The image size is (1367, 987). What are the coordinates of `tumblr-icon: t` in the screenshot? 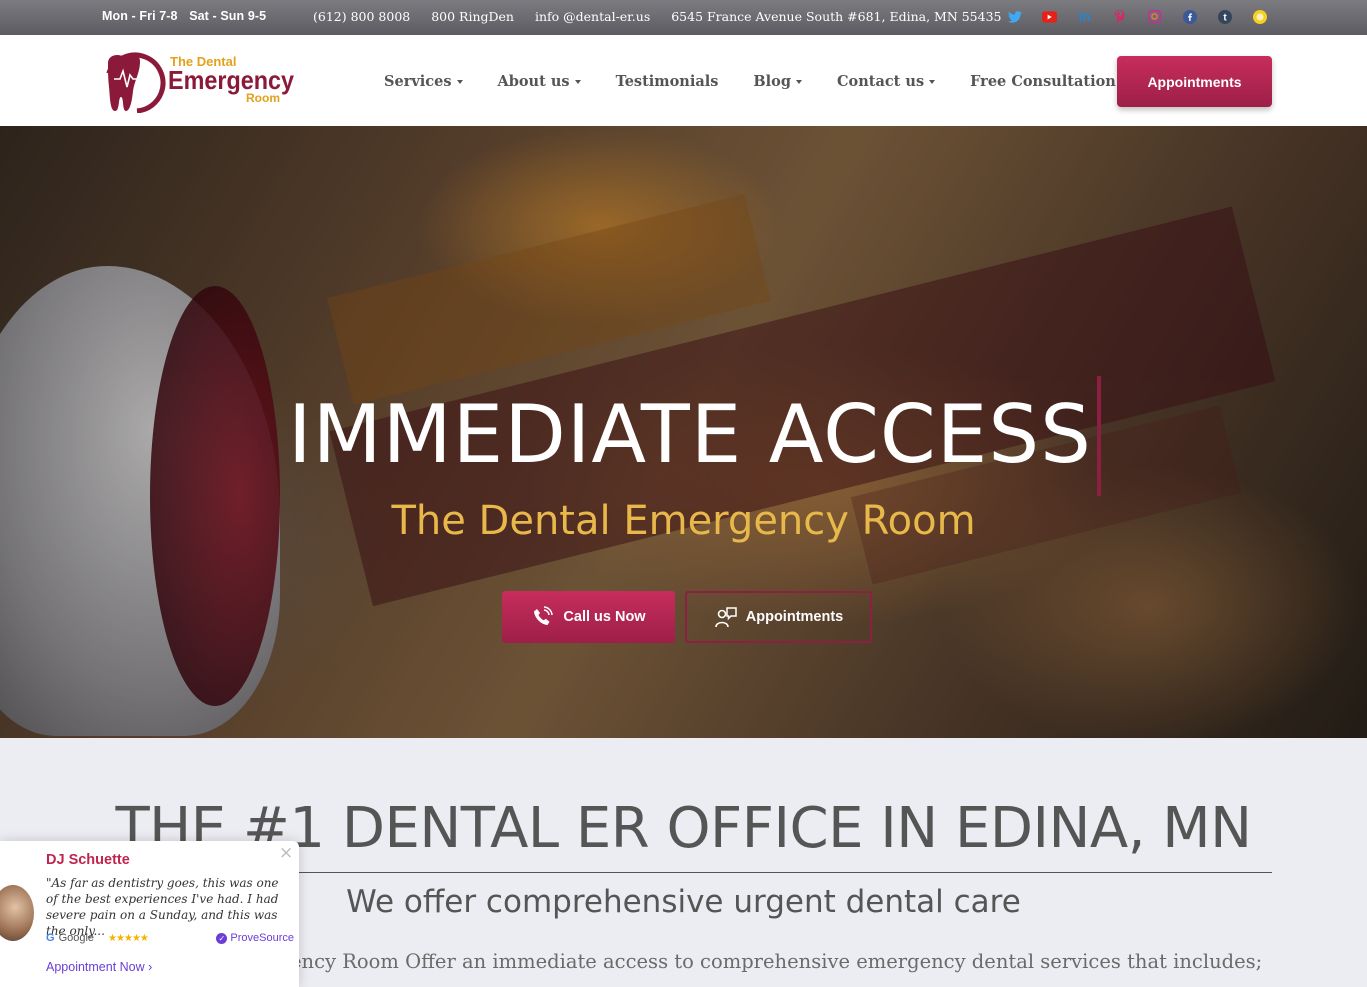 It's located at (1224, 16).